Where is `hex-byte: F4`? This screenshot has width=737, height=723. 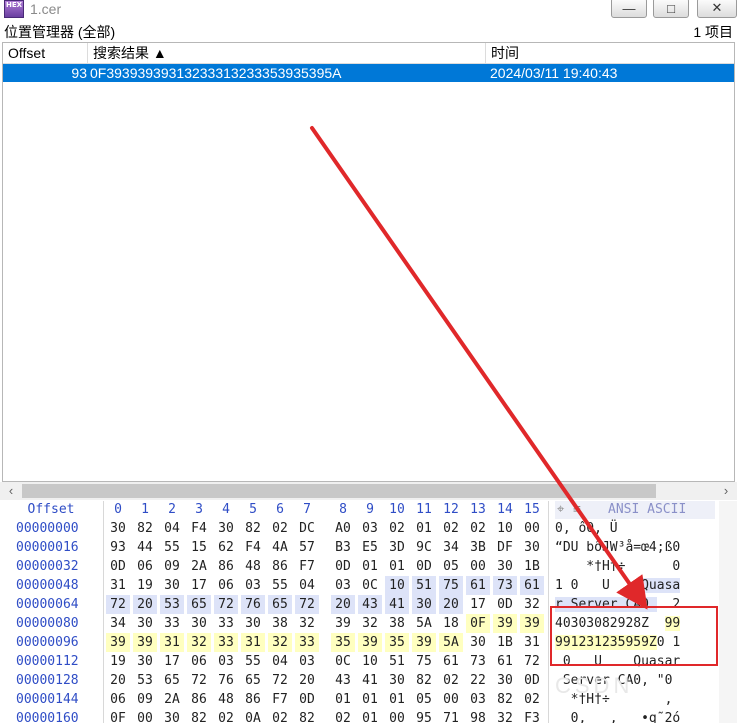
hex-byte: F4 is located at coordinates (199, 528).